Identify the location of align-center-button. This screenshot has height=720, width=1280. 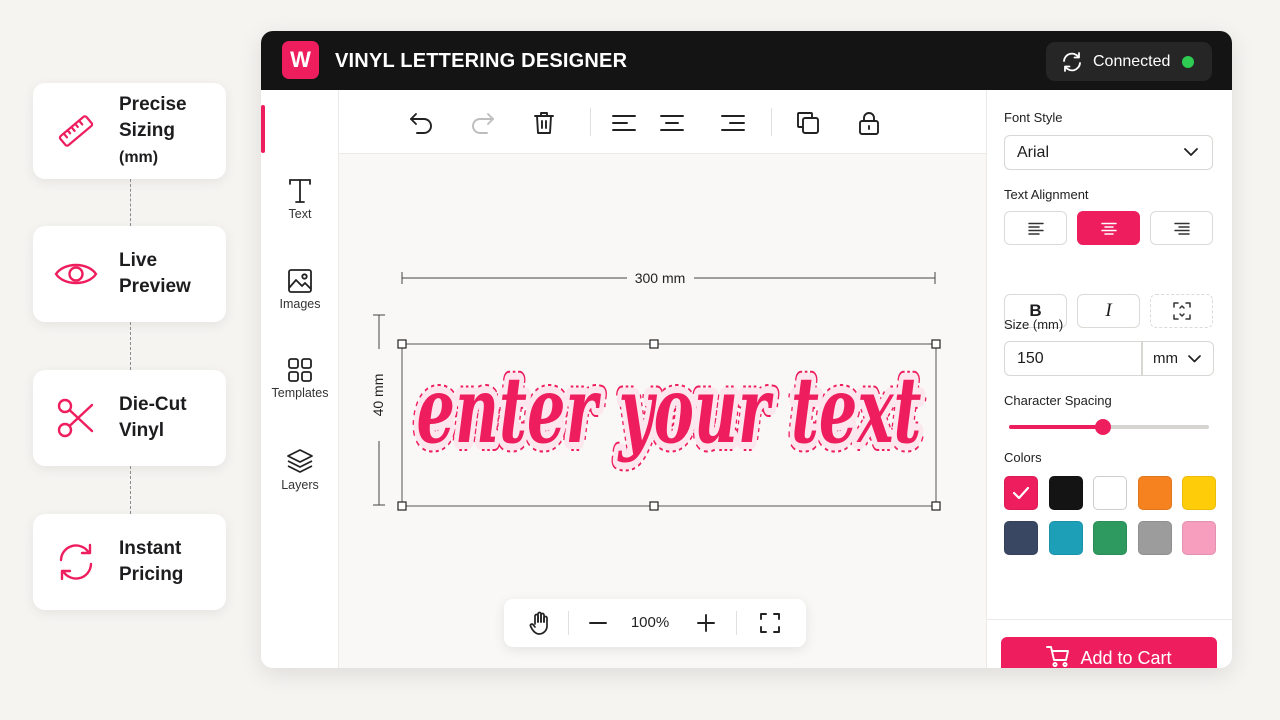
(1108, 228).